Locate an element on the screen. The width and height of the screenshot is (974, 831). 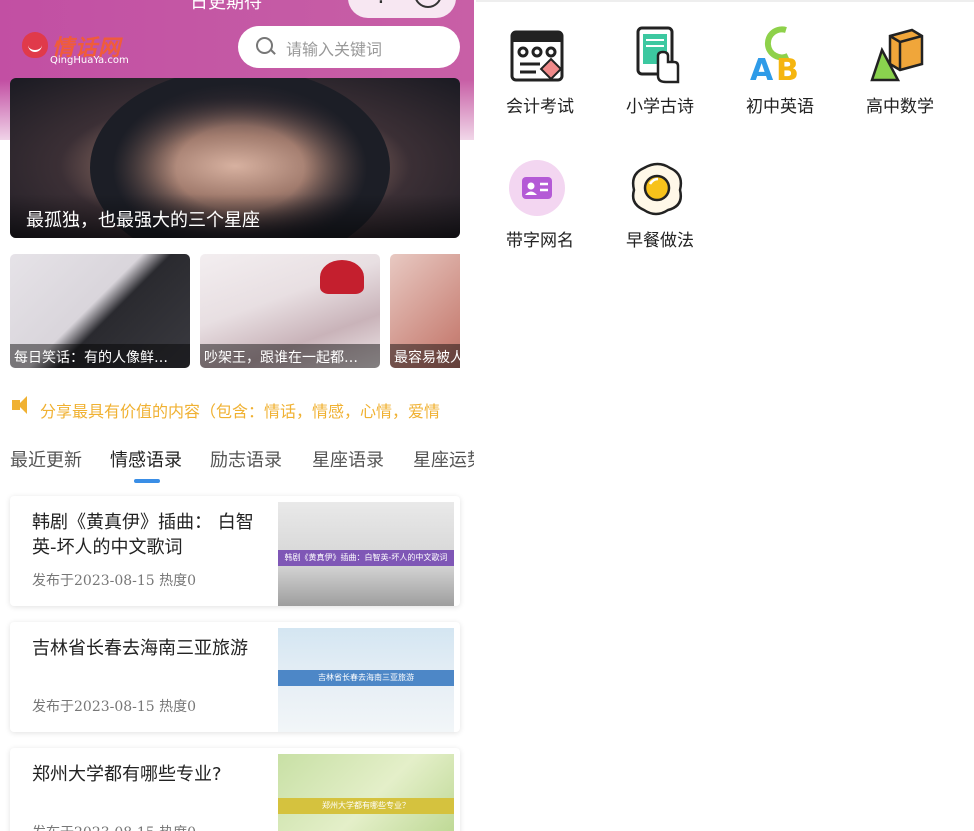
category-junior-english: A B 初中英语 is located at coordinates (775, 76).